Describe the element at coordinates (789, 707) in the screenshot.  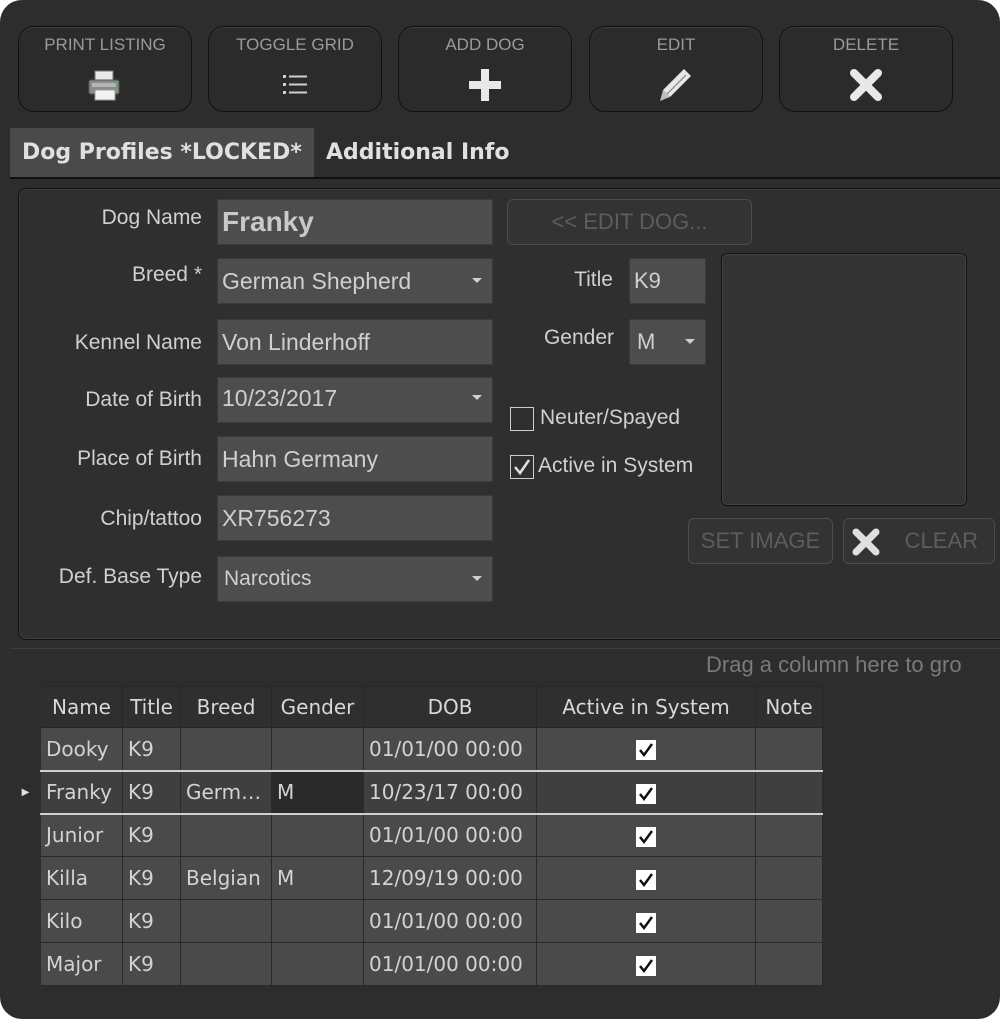
I see `column-header-note: Note` at that location.